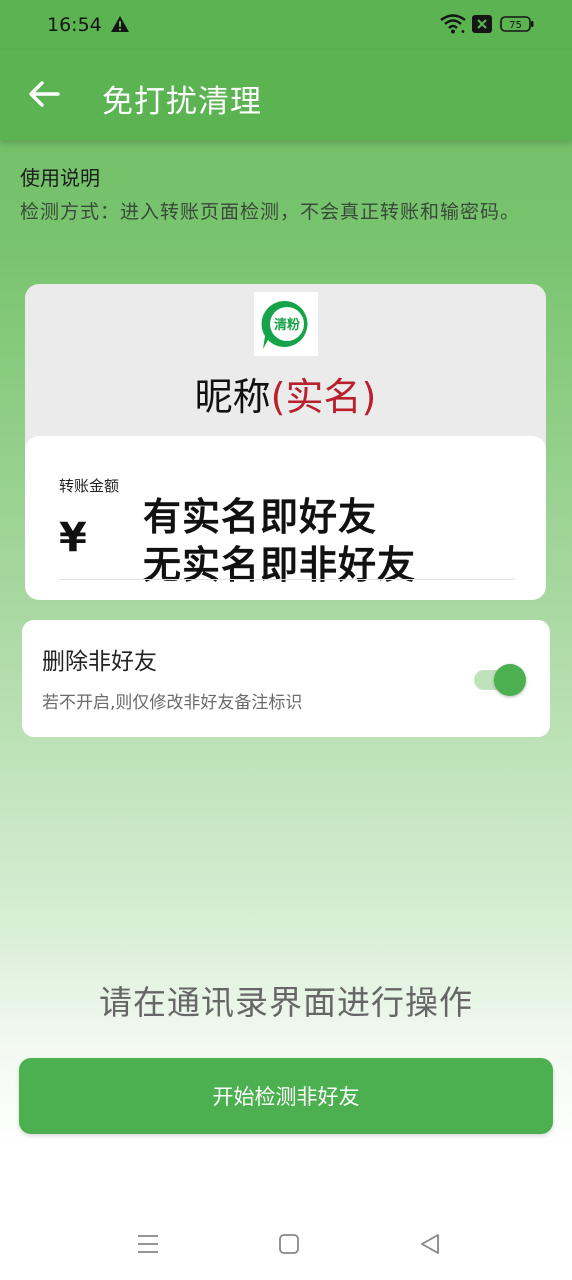 Image resolution: width=572 pixels, height=1280 pixels. What do you see at coordinates (286, 1096) in the screenshot?
I see `start-detect-button: 开始检测非好友` at bounding box center [286, 1096].